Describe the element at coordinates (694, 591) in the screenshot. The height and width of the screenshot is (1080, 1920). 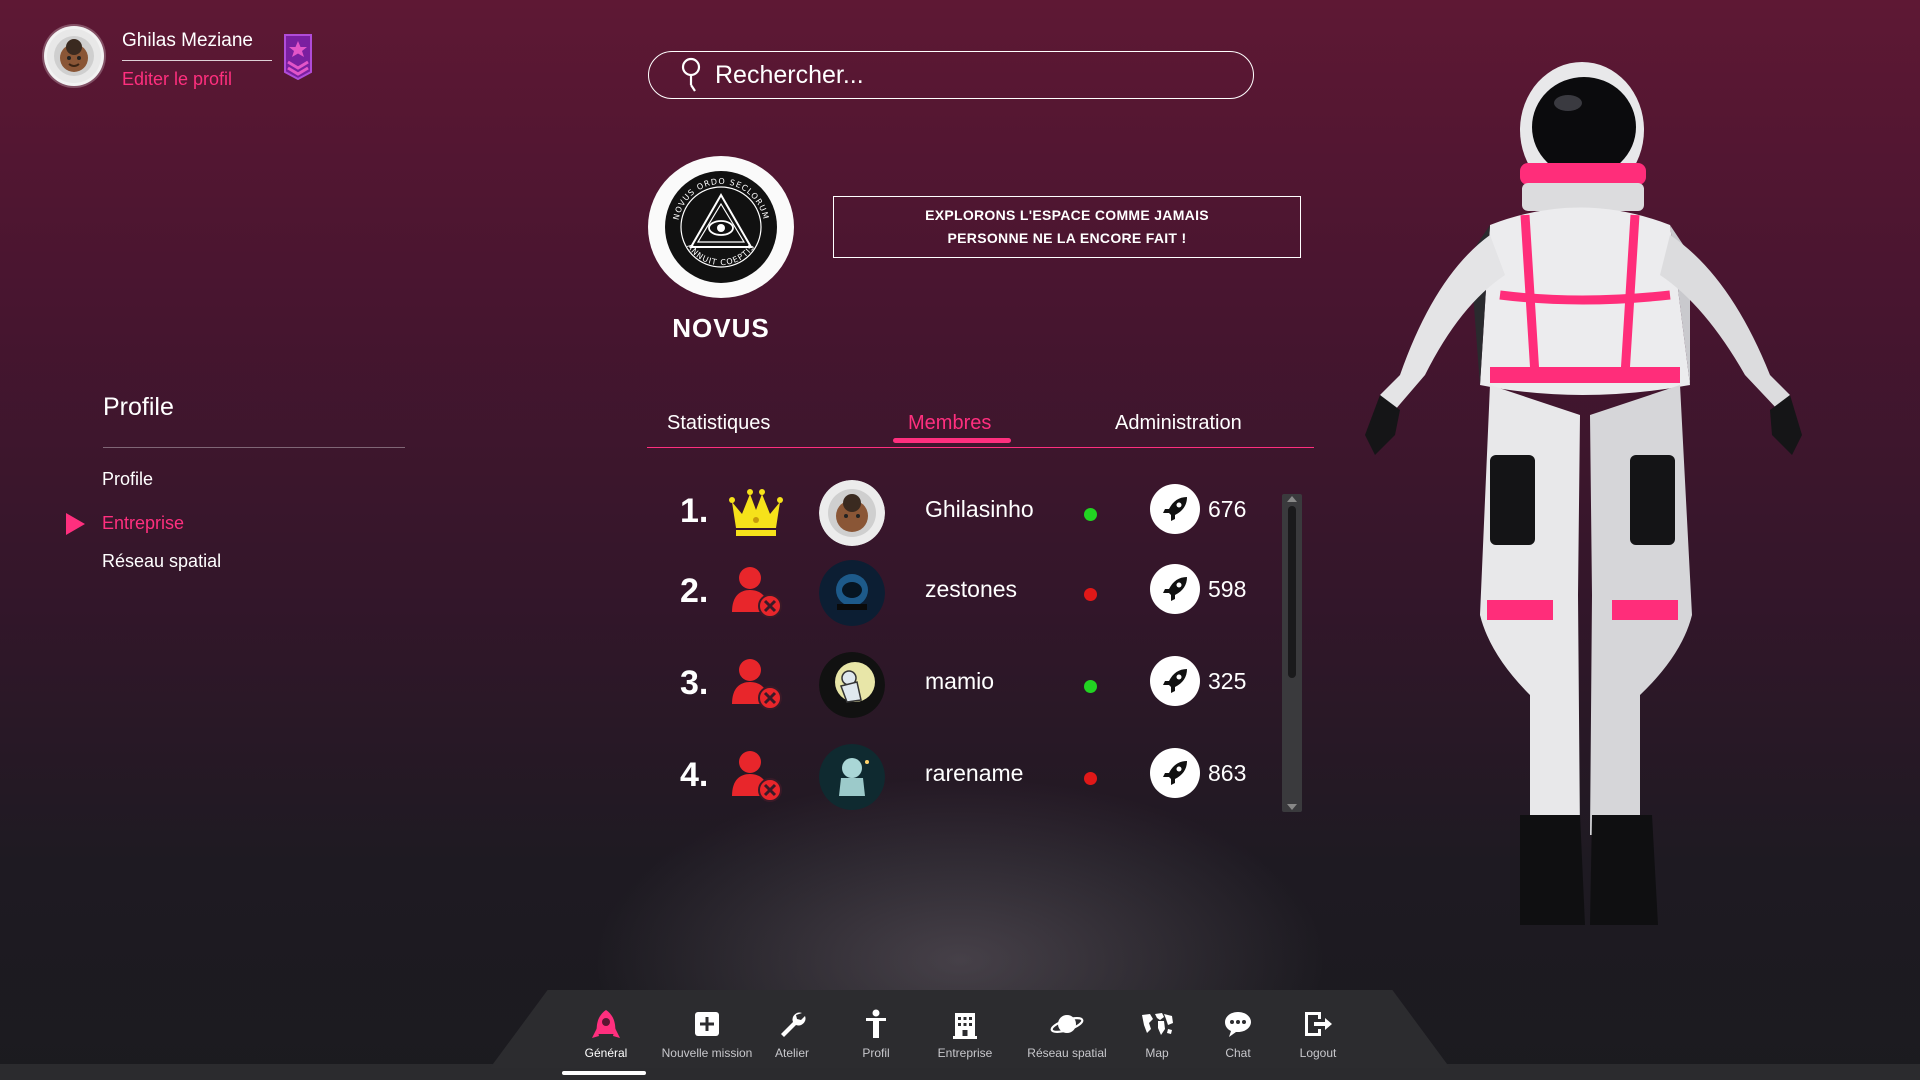
I see `member-rank: 2.` at that location.